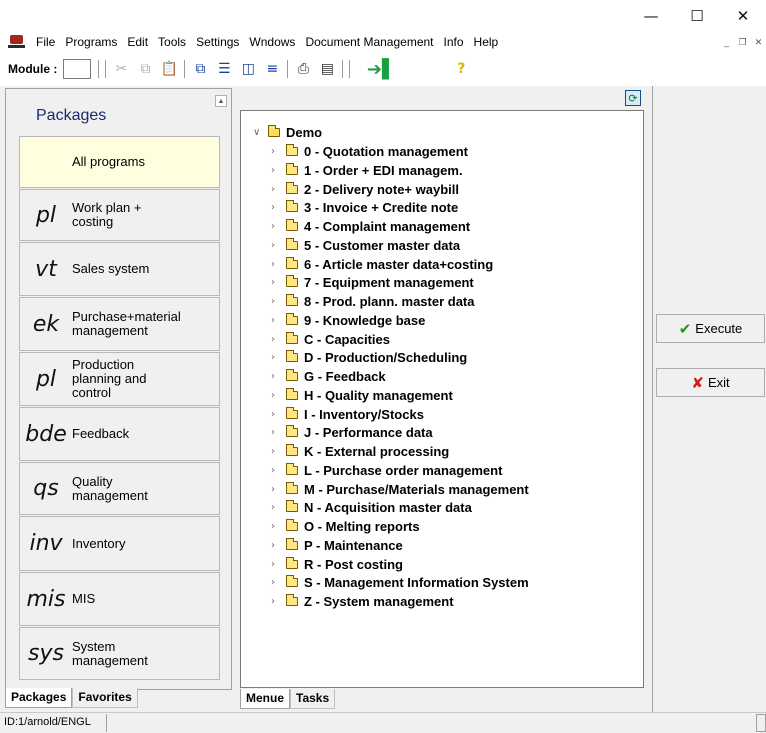  Describe the element at coordinates (726, 42) in the screenshot. I see `mdi-minimize-icon: _` at that location.